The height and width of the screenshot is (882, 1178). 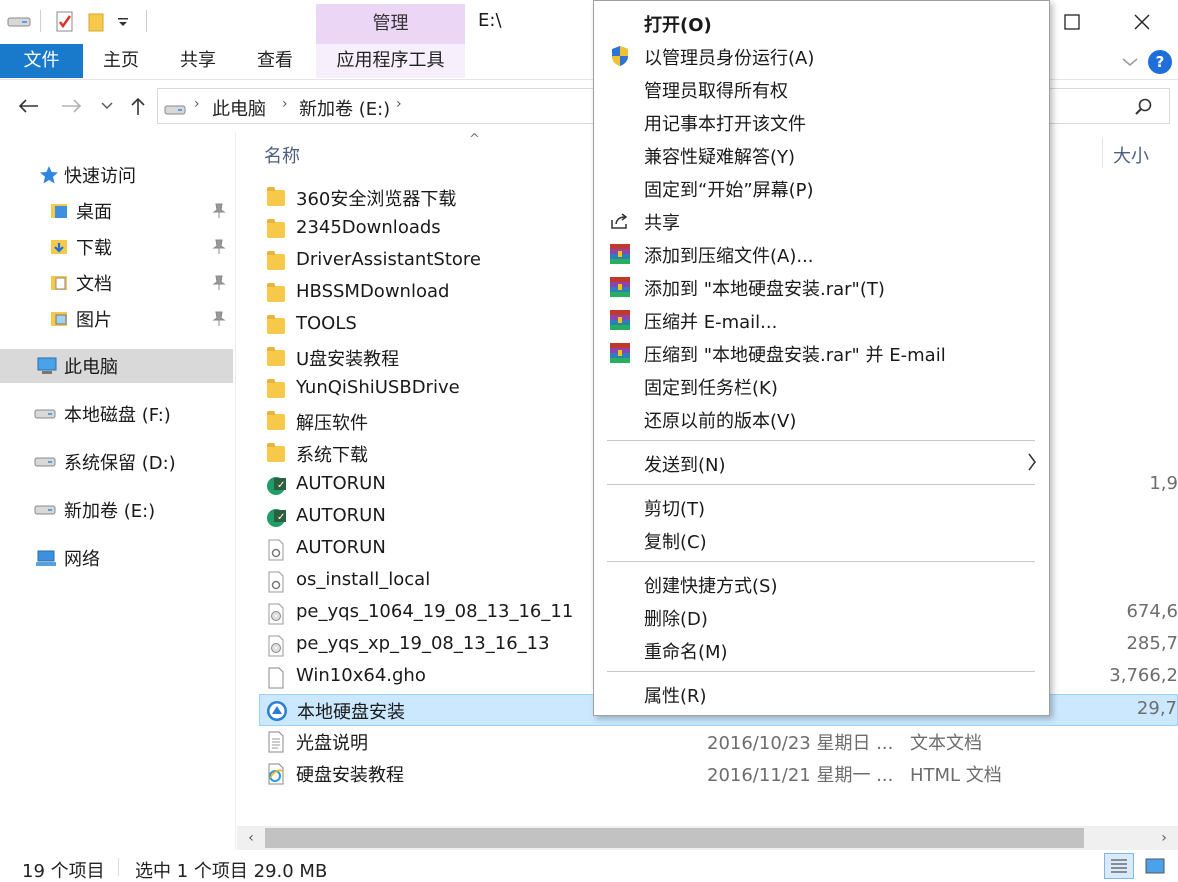 What do you see at coordinates (711, 586) in the screenshot?
I see `context-menu-item-label: 创建快捷方式(S)` at bounding box center [711, 586].